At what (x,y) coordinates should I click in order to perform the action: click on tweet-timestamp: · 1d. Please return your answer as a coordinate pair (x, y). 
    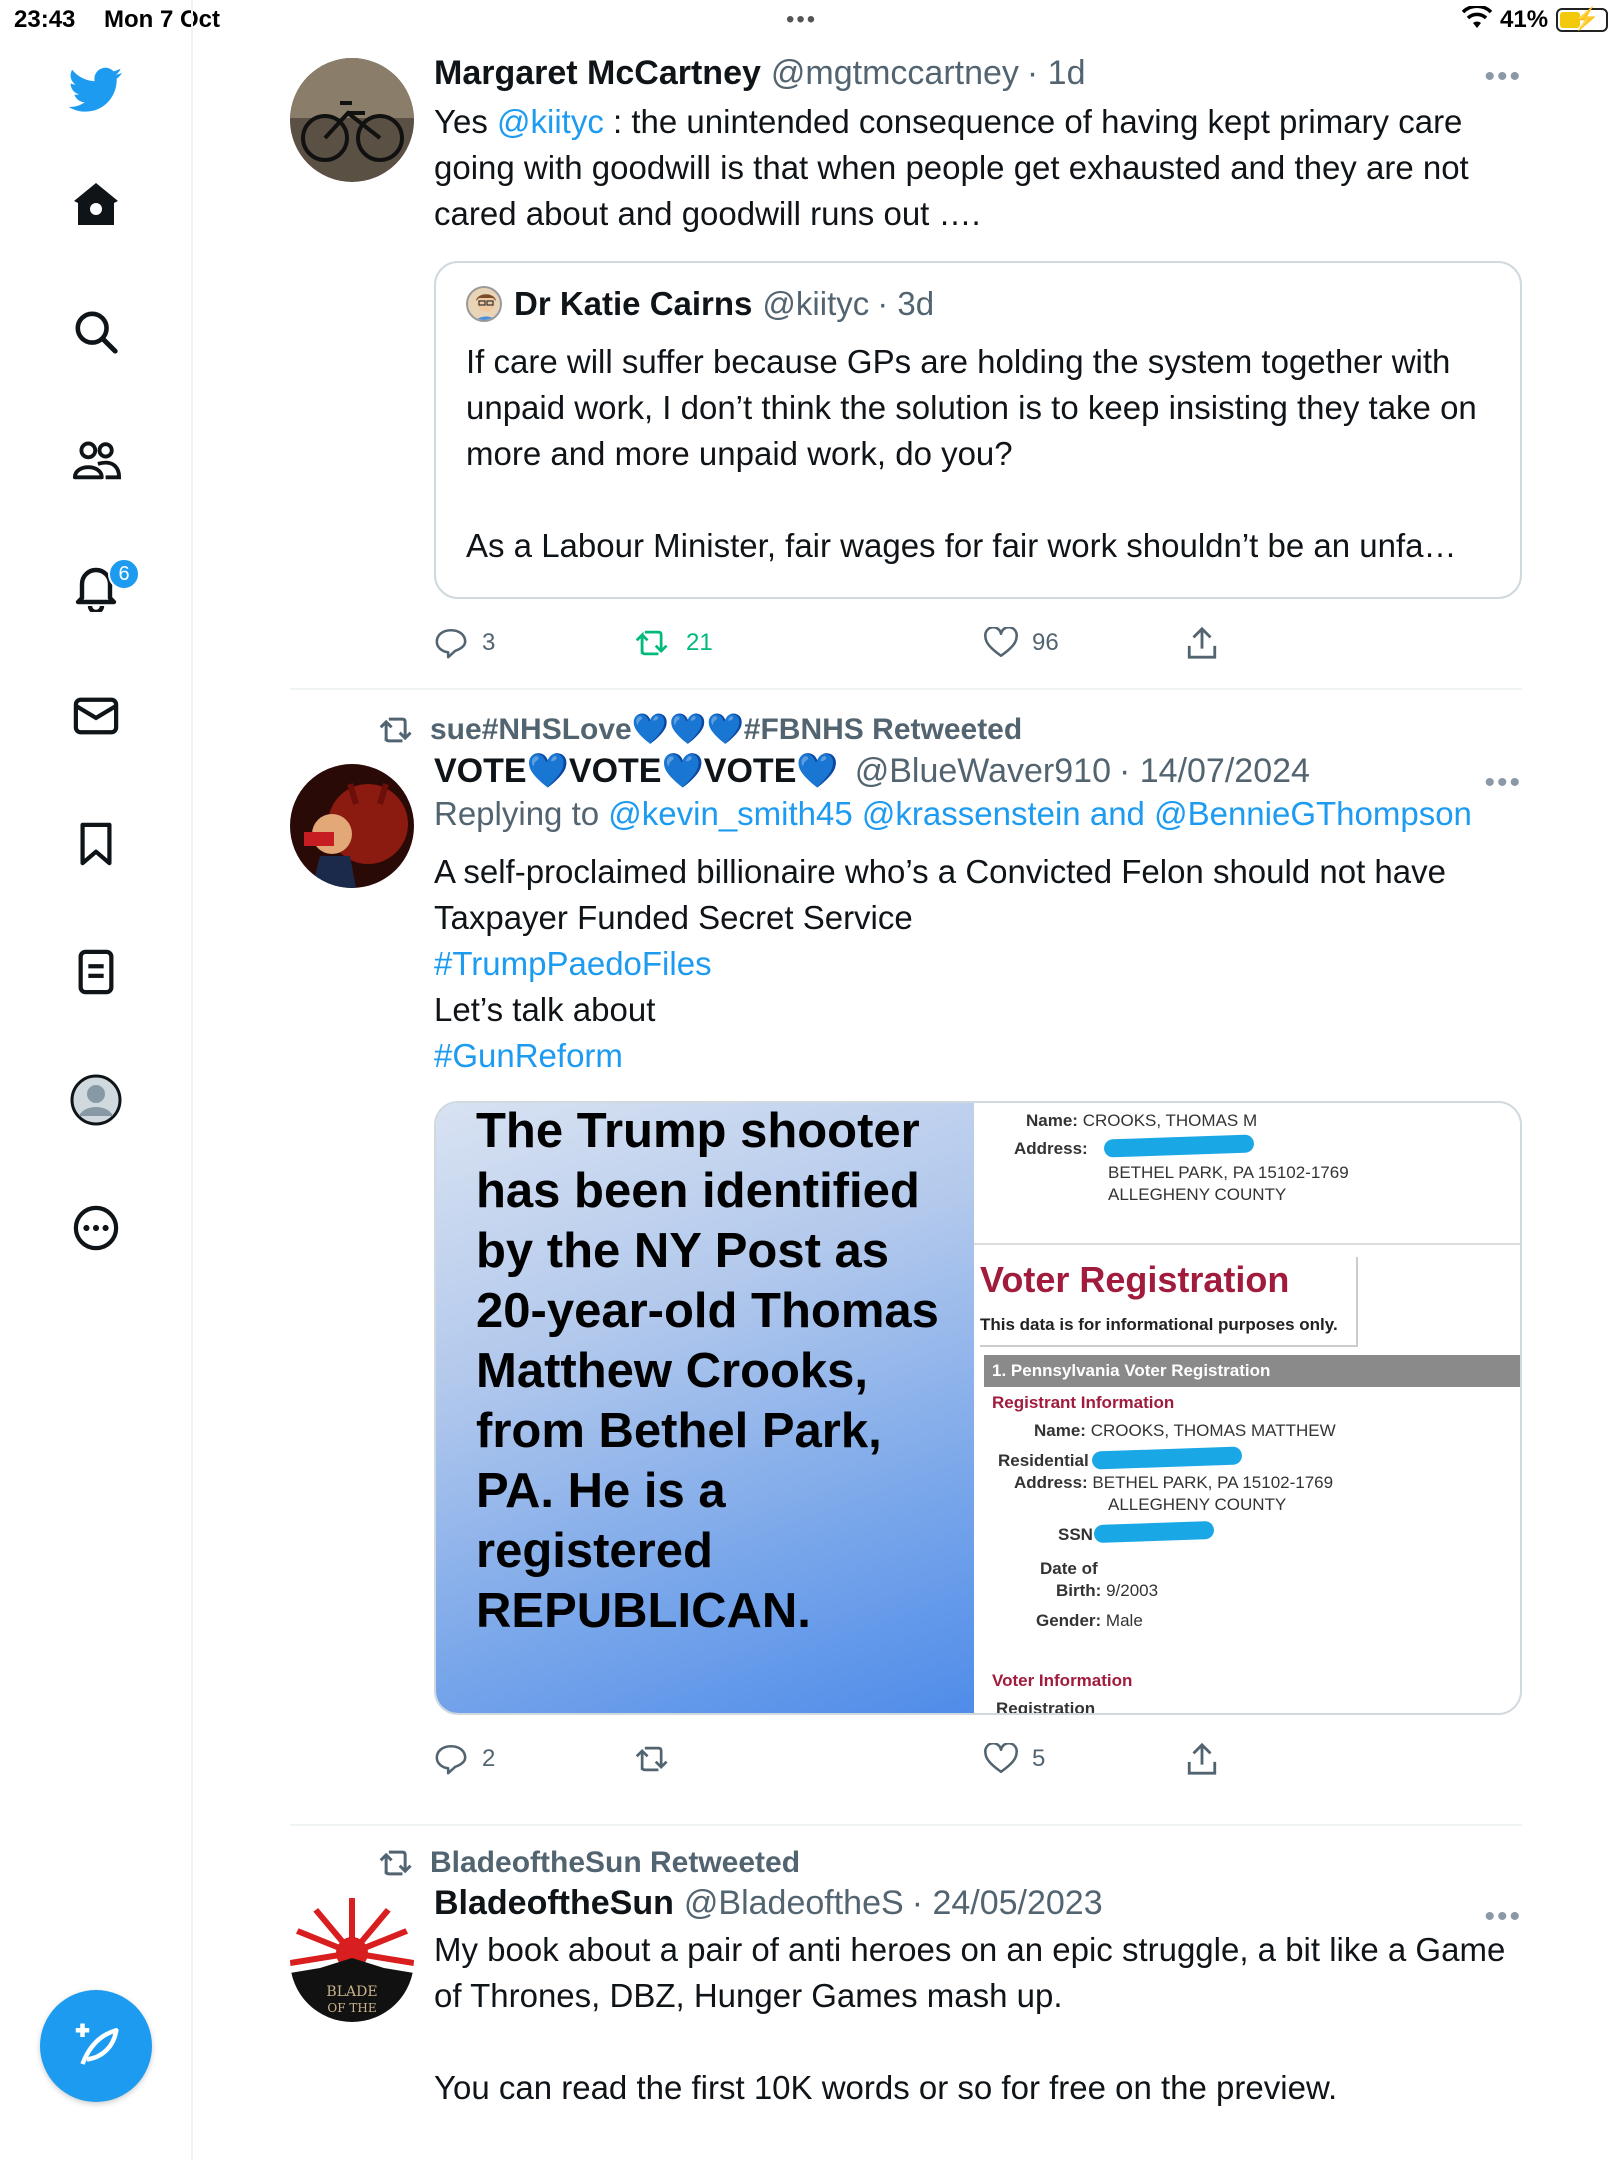
    Looking at the image, I should click on (1056, 73).